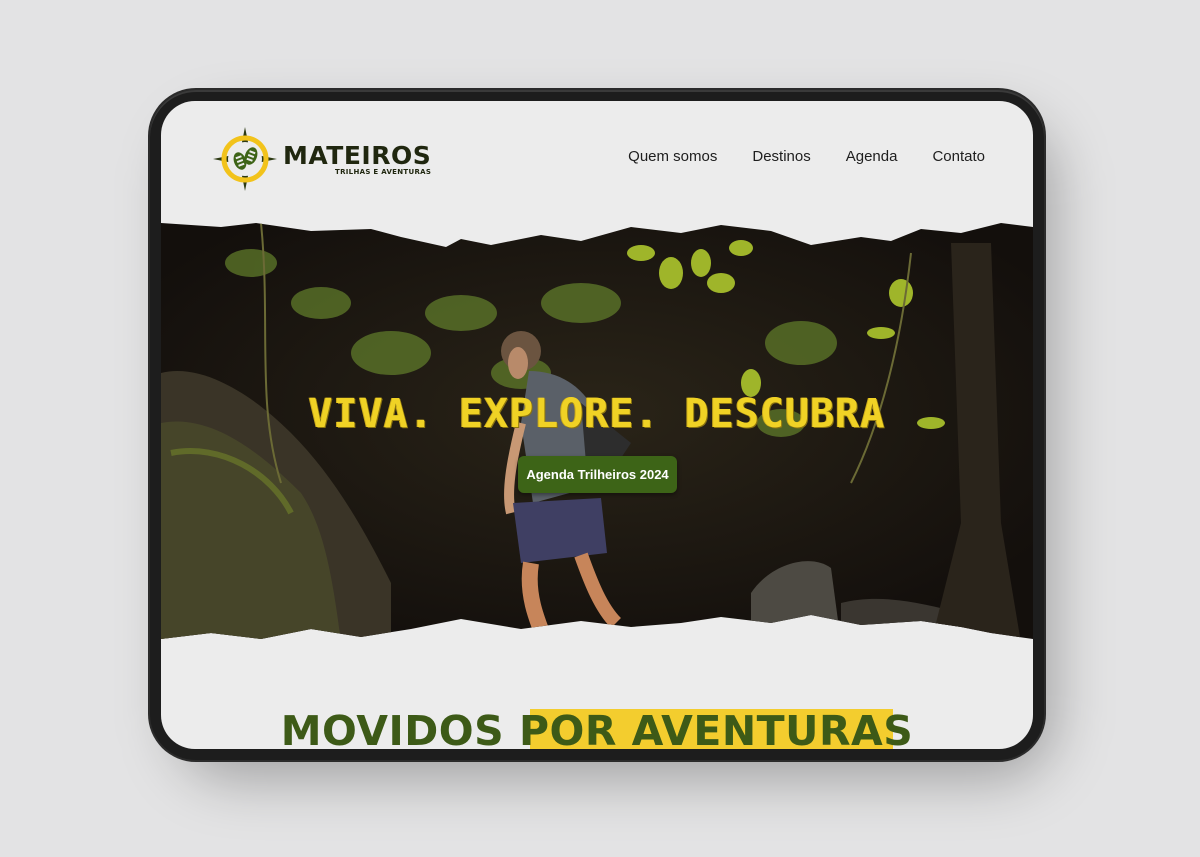 Image resolution: width=1200 pixels, height=857 pixels. What do you see at coordinates (357, 155) in the screenshot?
I see `logo-title: MATEIROS` at bounding box center [357, 155].